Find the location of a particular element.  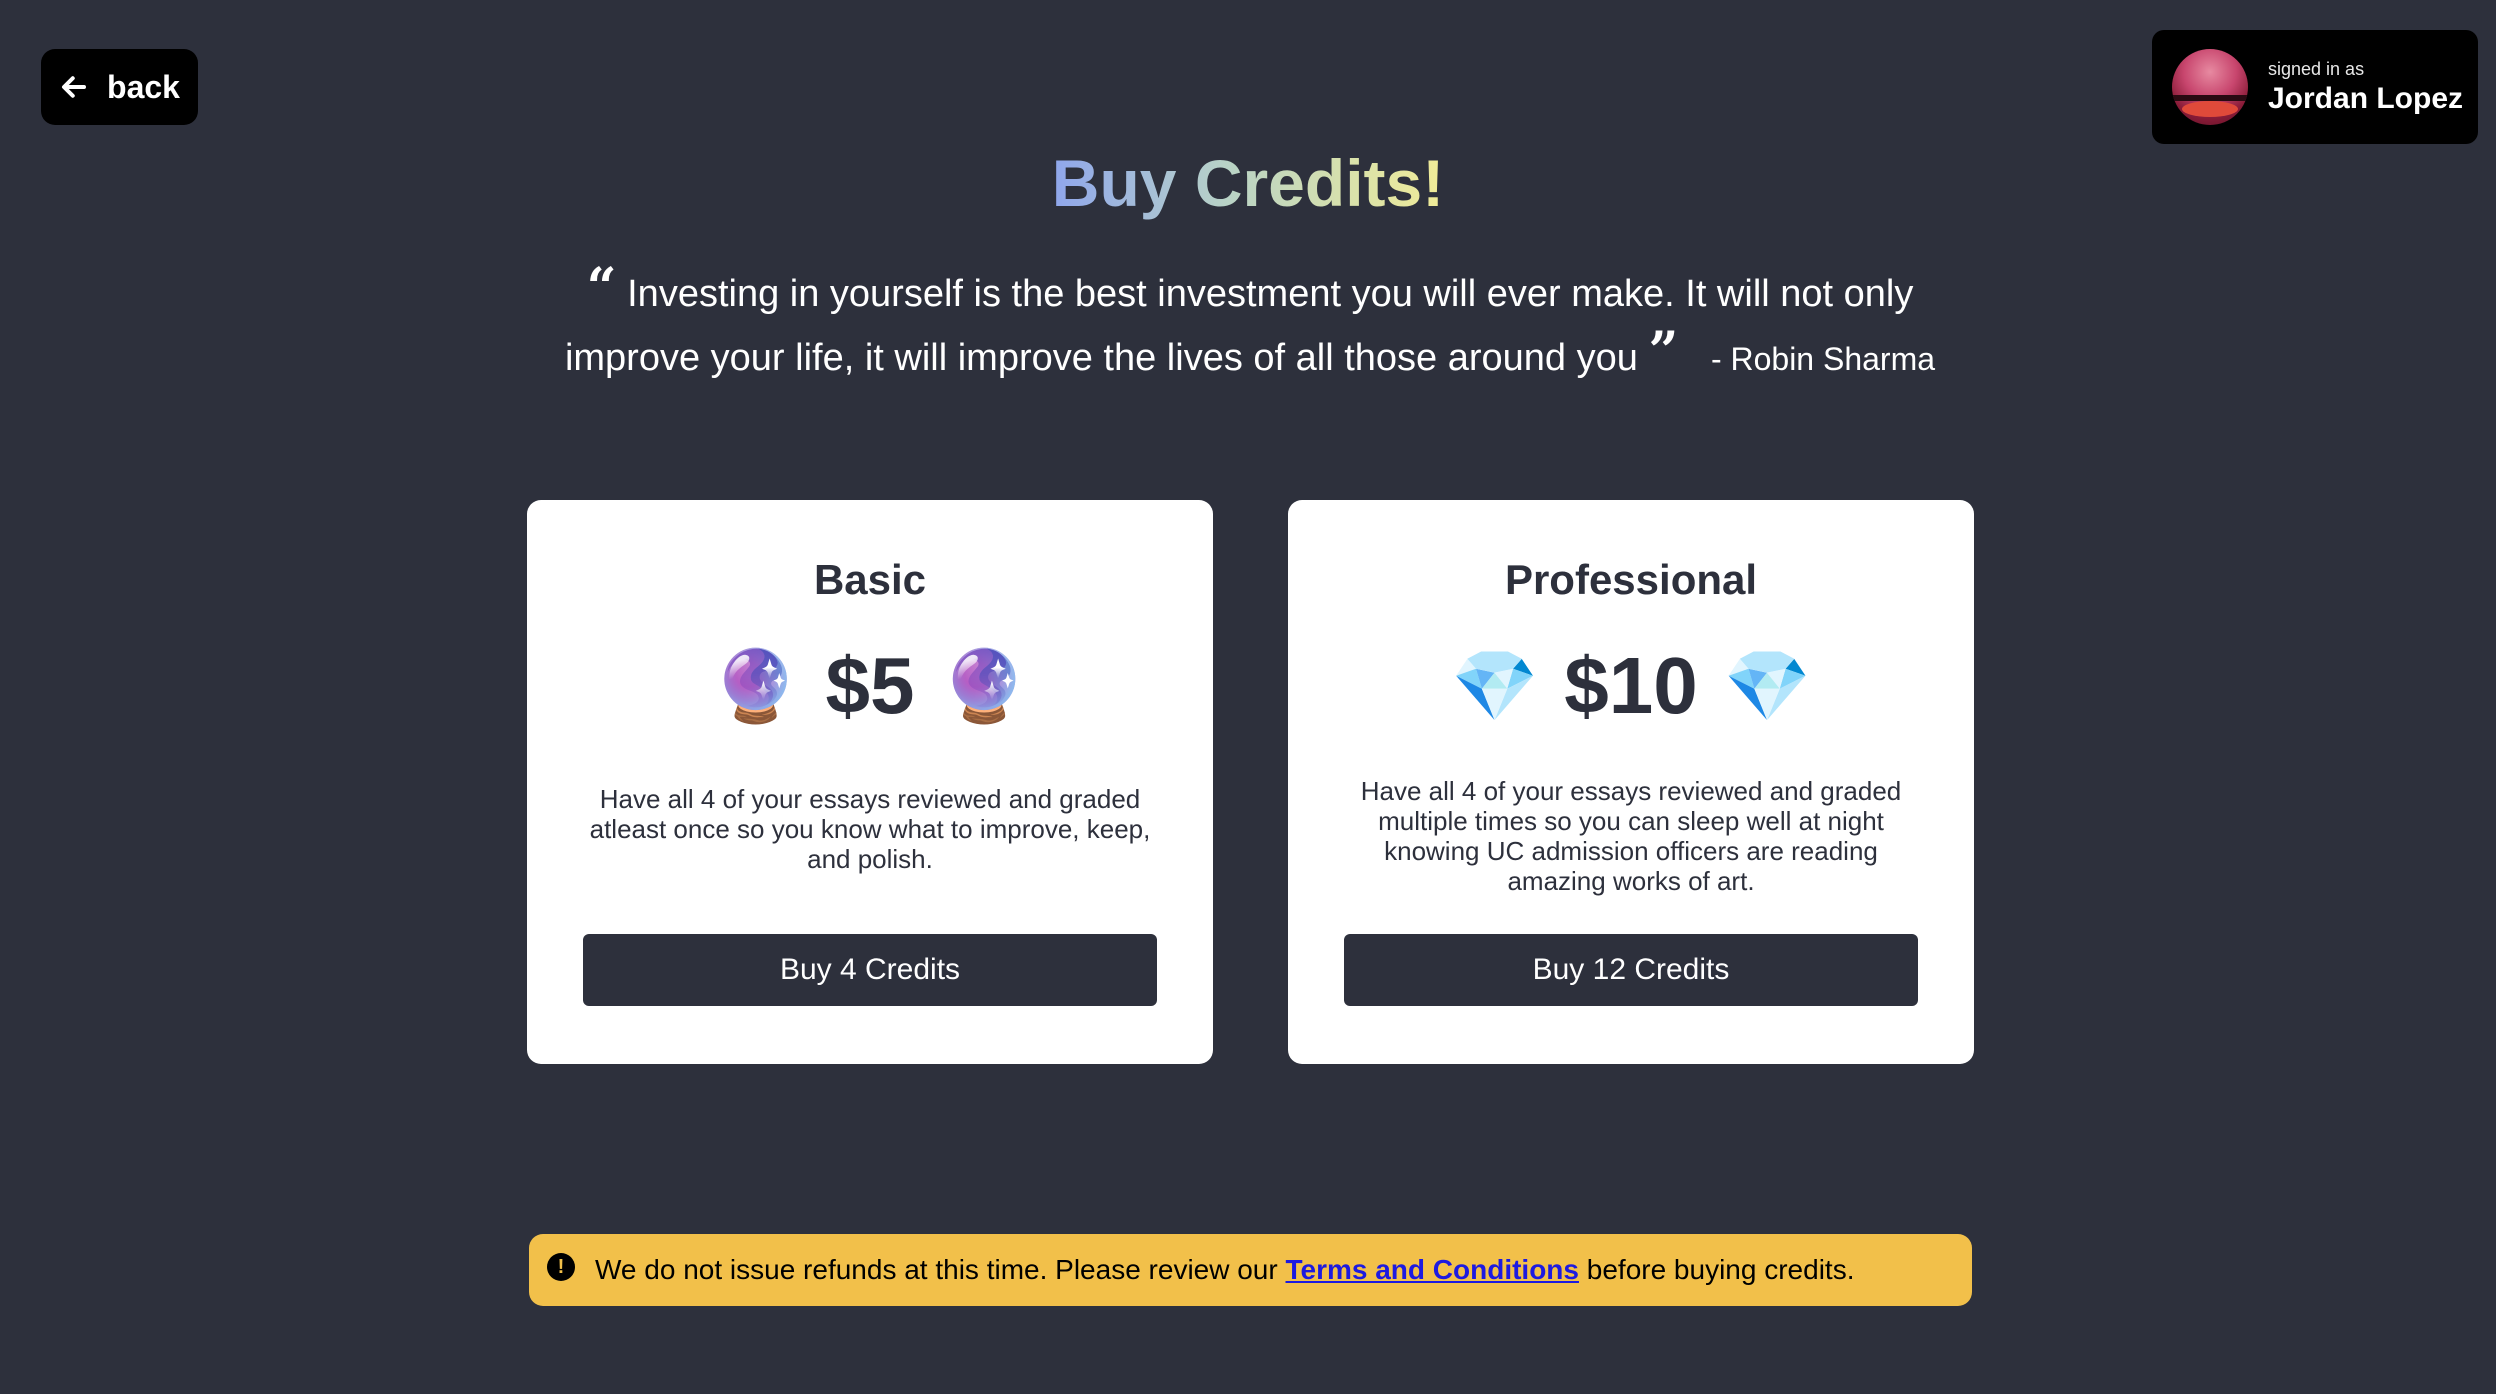

plan-price: $5 is located at coordinates (870, 685).